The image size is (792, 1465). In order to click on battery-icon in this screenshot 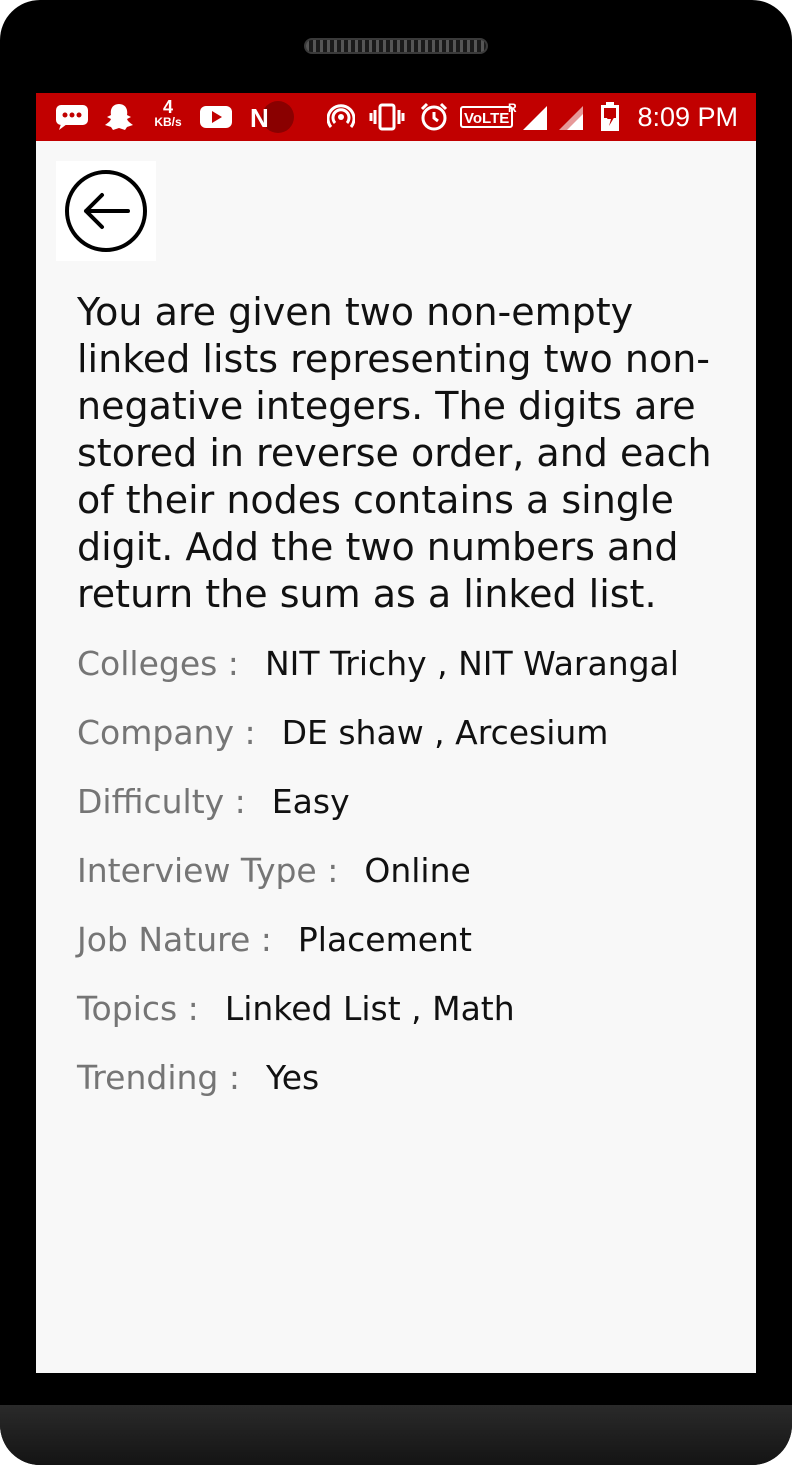, I will do `click(610, 116)`.